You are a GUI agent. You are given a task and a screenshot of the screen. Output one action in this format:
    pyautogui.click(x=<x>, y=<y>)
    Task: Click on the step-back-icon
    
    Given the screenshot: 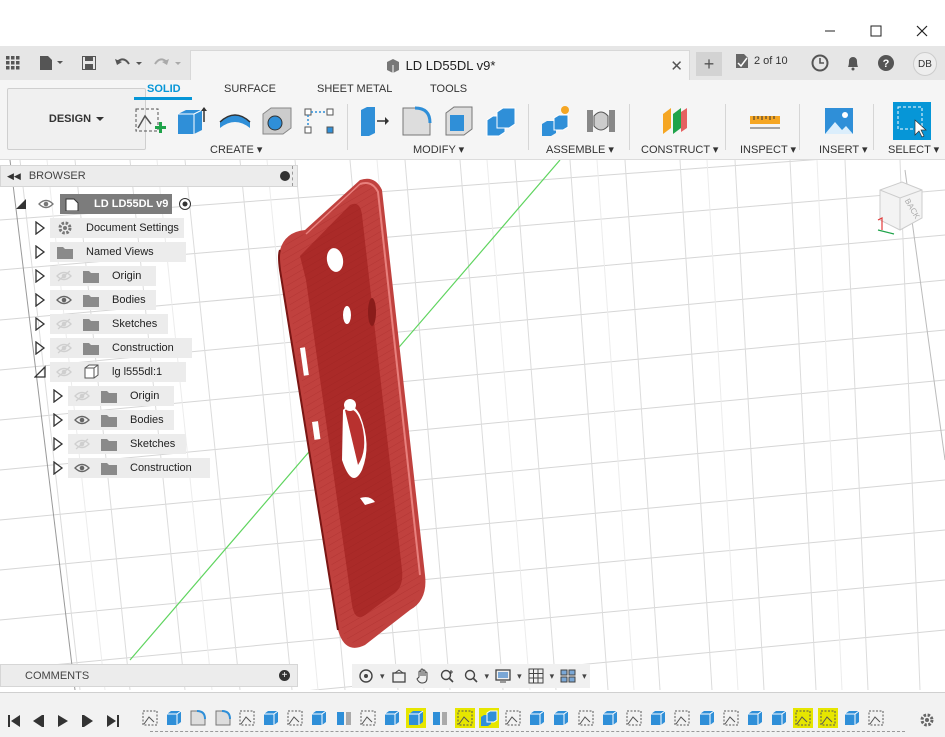 What is the action you would take?
    pyautogui.click(x=38, y=721)
    